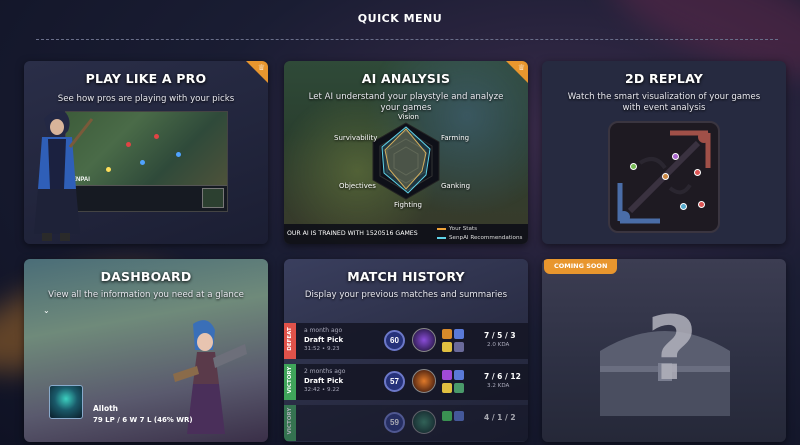 The image size is (800, 445). What do you see at coordinates (664, 78) in the screenshot?
I see `card-title: 2D REPLAY` at bounding box center [664, 78].